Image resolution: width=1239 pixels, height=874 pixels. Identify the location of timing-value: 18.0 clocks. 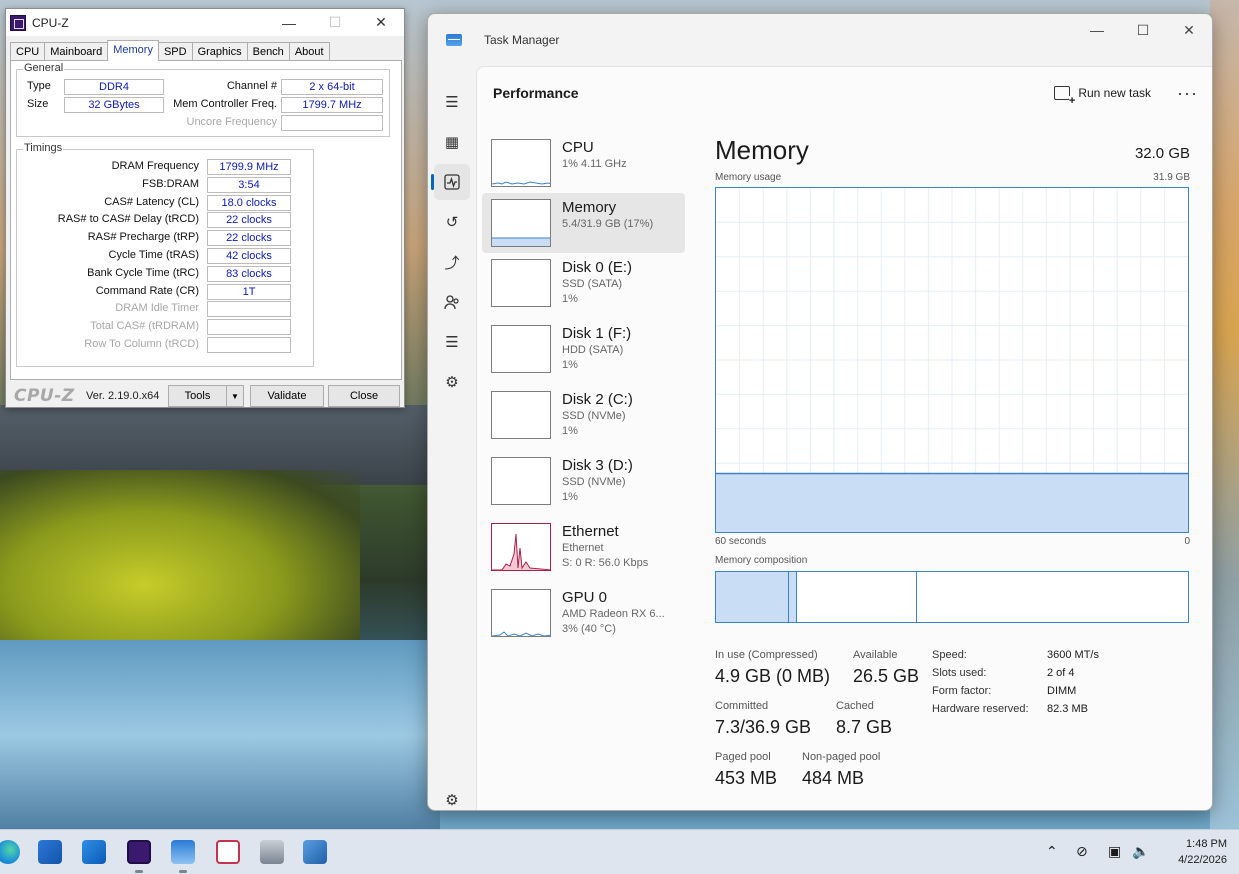
(249, 202).